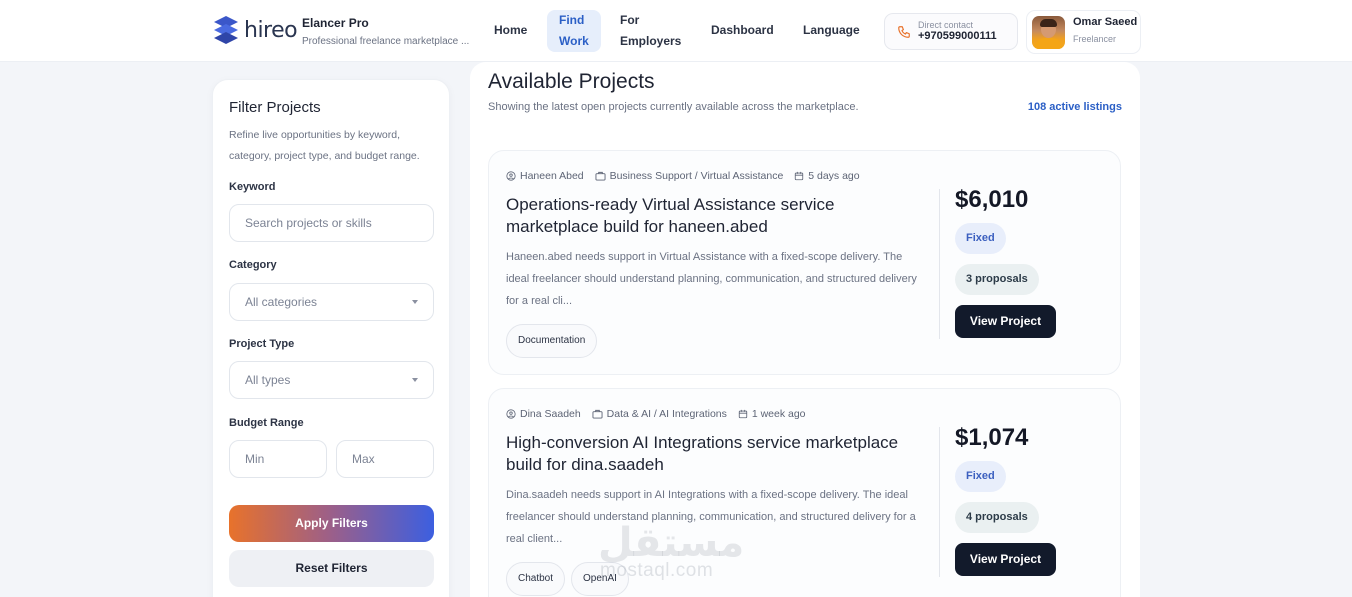 This screenshot has height=597, width=1352. I want to click on project-posted: 5 days ago, so click(827, 176).